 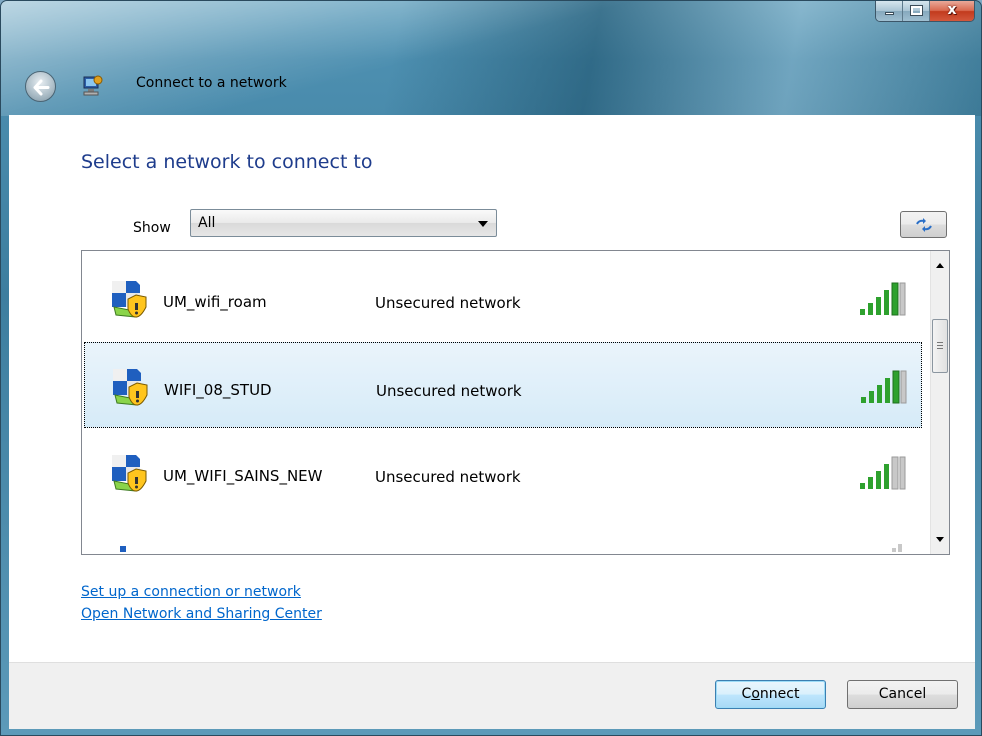 I want to click on network-row: UM_WIFI_SAINS_NEW Unsecured network, so click(x=503, y=472).